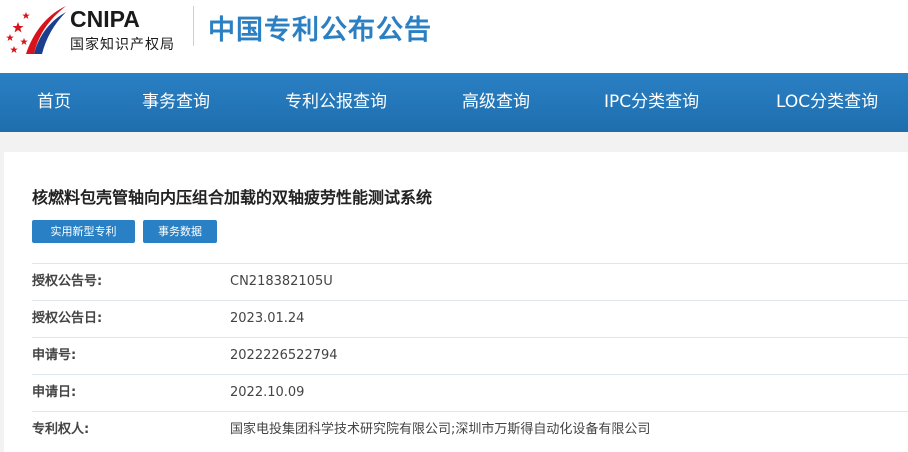 The width and height of the screenshot is (908, 452). I want to click on field-value: 2023.01.24, so click(267, 318).